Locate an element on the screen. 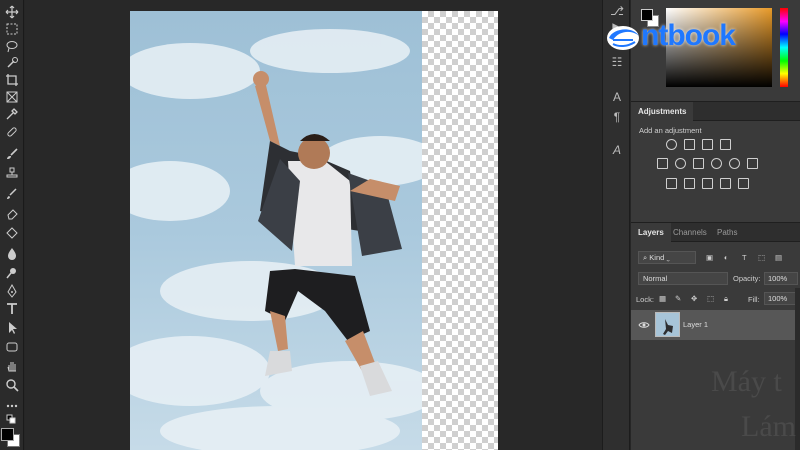  color-balance-icon is located at coordinates (680, 163).